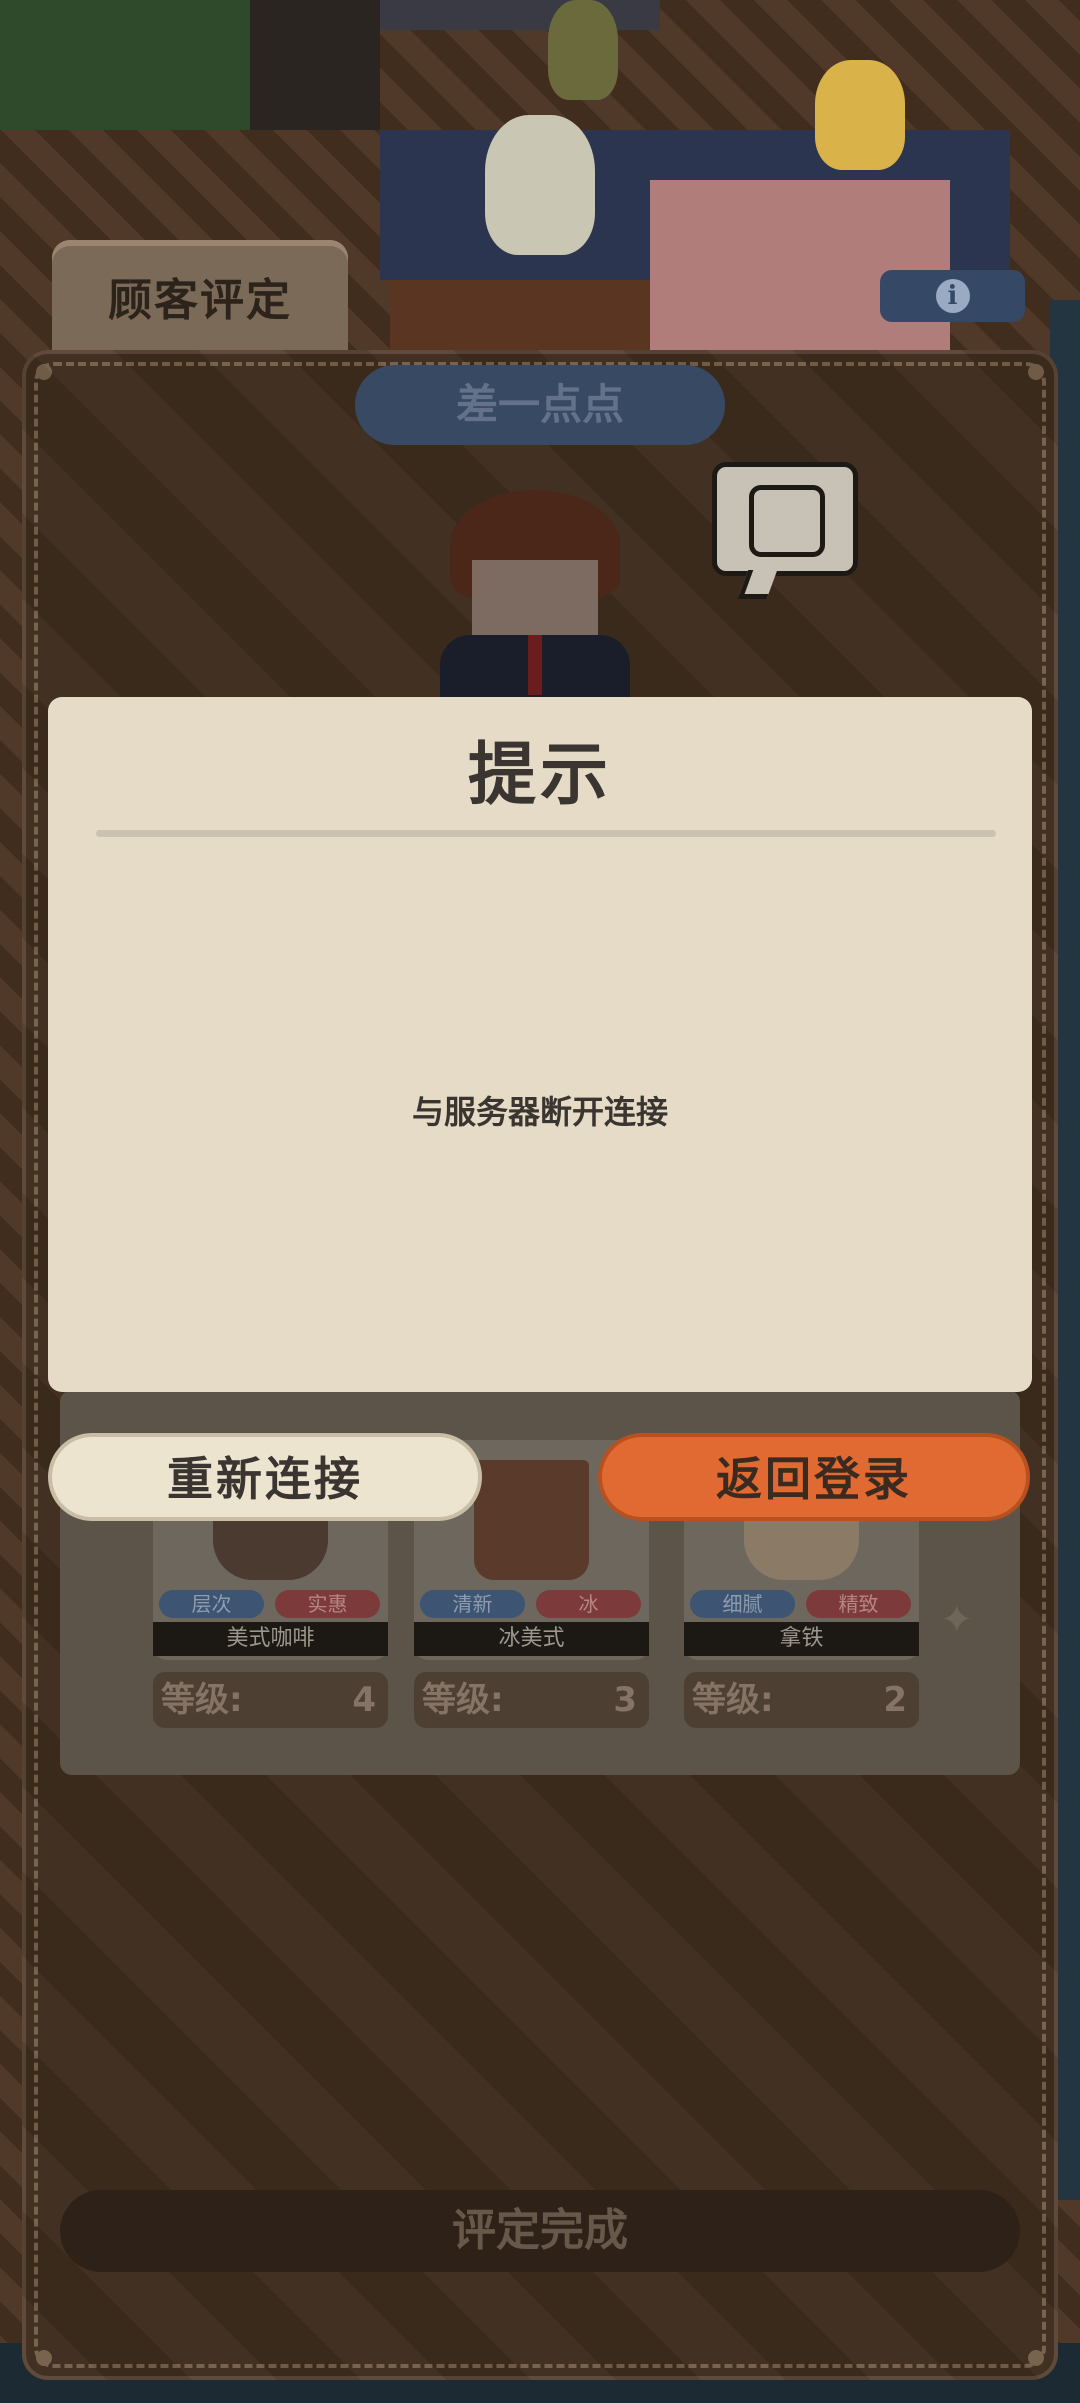 The height and width of the screenshot is (2403, 1080). I want to click on dialog-divider, so click(546, 833).